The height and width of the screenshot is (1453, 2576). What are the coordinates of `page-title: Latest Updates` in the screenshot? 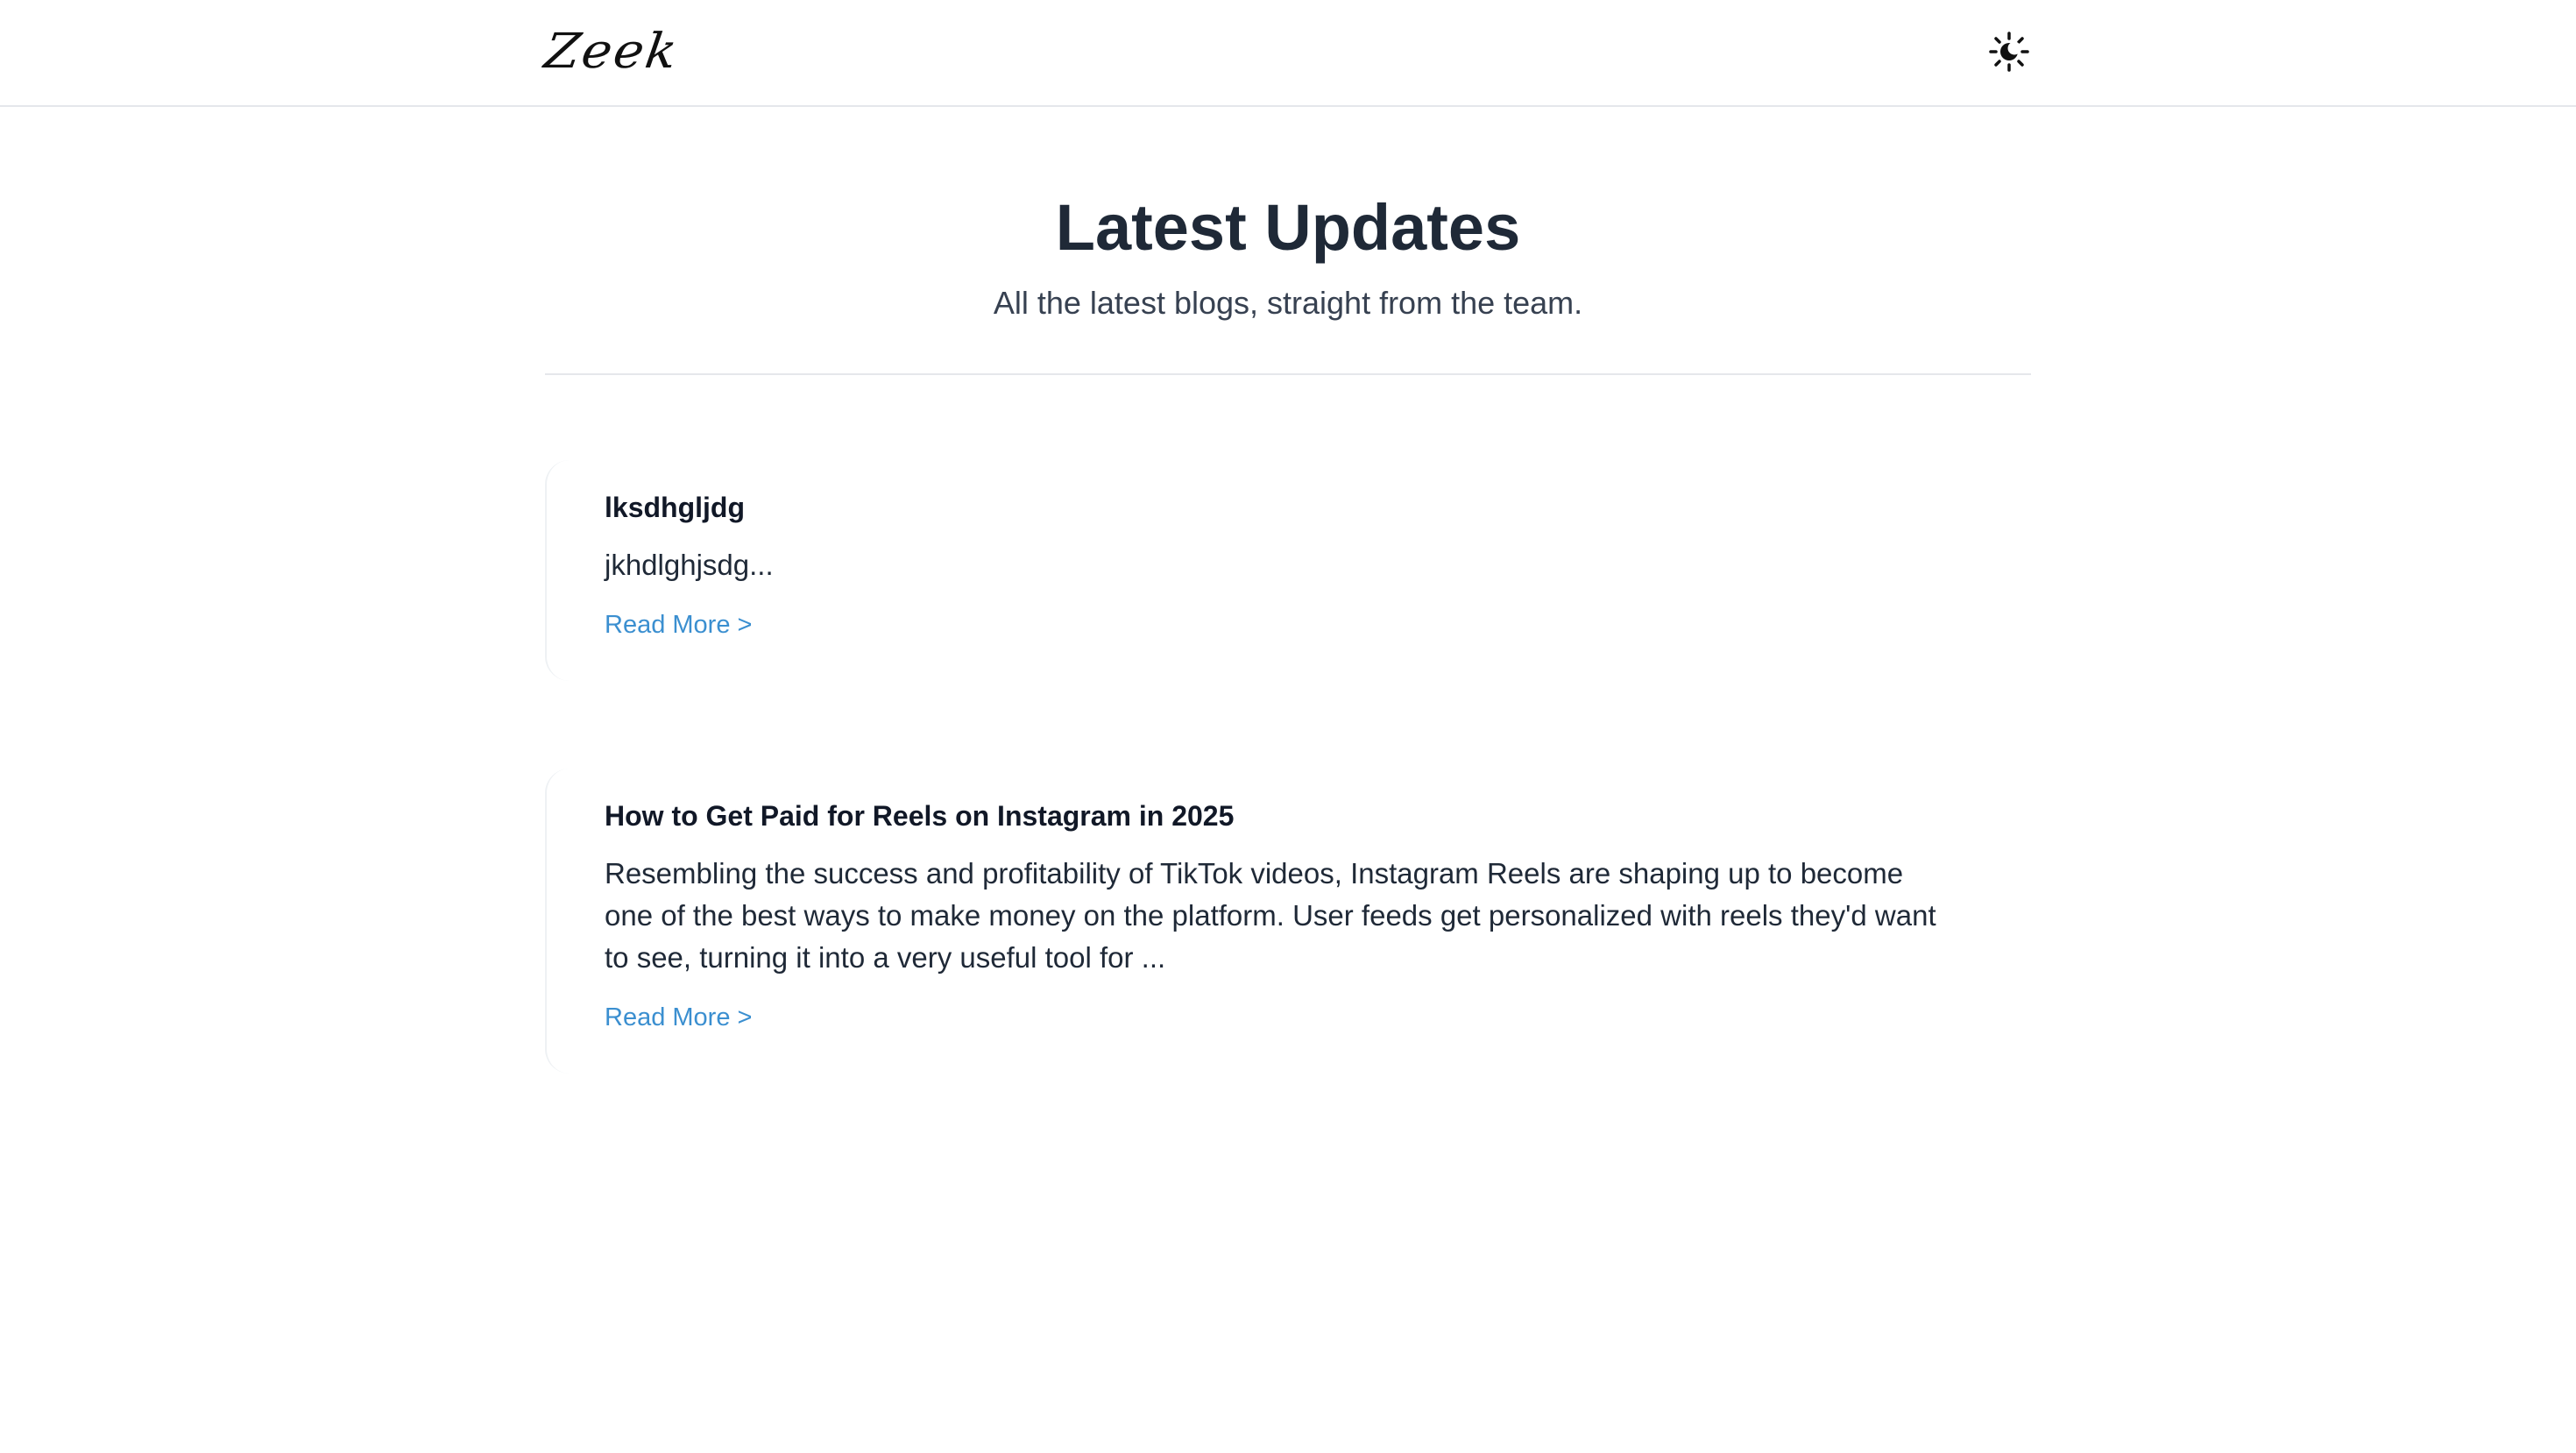 It's located at (1288, 227).